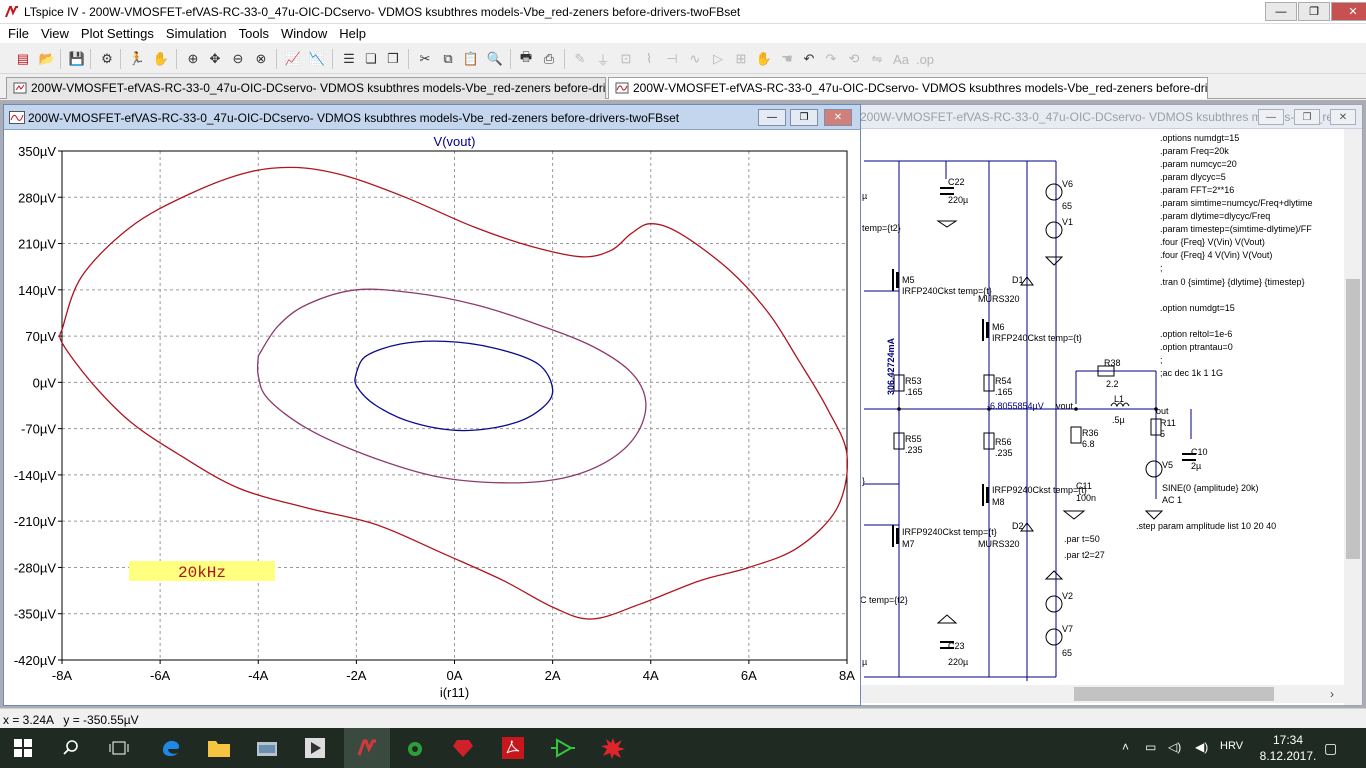  Describe the element at coordinates (881, 228) in the screenshot. I see `label-temp-t2-top: temp={t2}` at that location.